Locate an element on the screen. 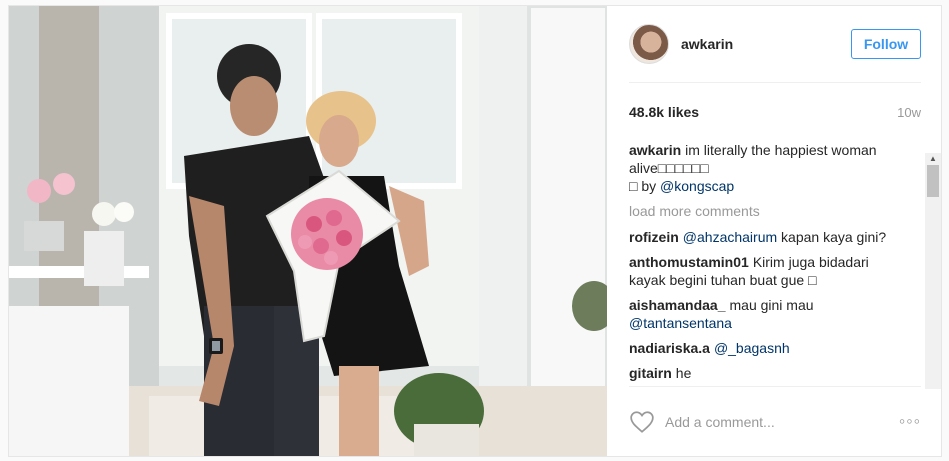  comment-username: gitairn is located at coordinates (650, 373).